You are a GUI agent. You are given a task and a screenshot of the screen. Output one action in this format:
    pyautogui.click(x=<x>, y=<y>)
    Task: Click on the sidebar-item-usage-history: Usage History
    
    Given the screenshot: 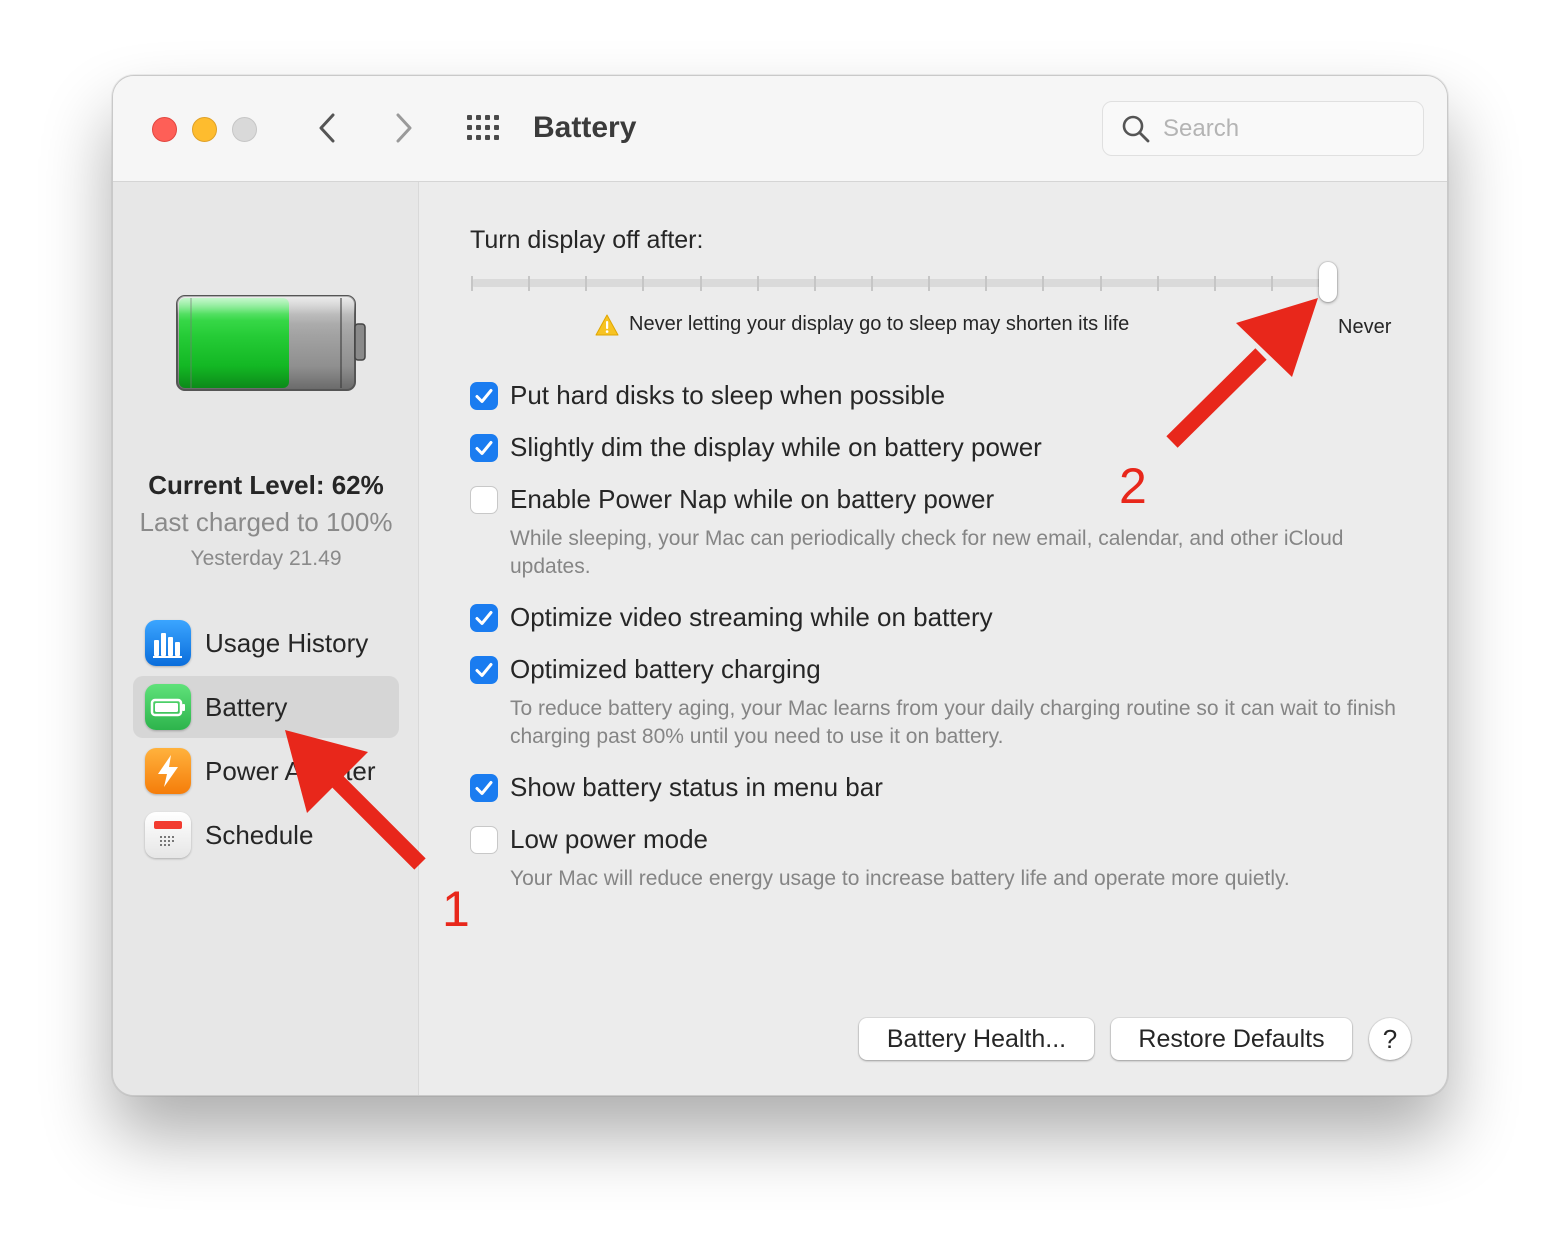 What is the action you would take?
    pyautogui.click(x=266, y=643)
    